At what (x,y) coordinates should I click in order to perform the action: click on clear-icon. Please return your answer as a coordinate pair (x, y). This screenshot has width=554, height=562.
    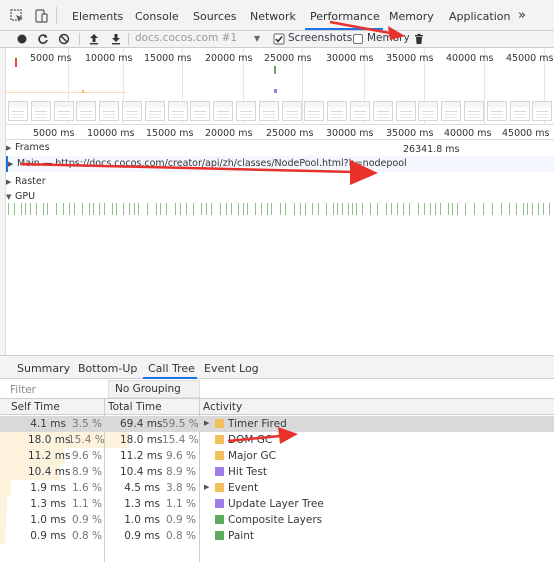
    Looking at the image, I should click on (64, 39).